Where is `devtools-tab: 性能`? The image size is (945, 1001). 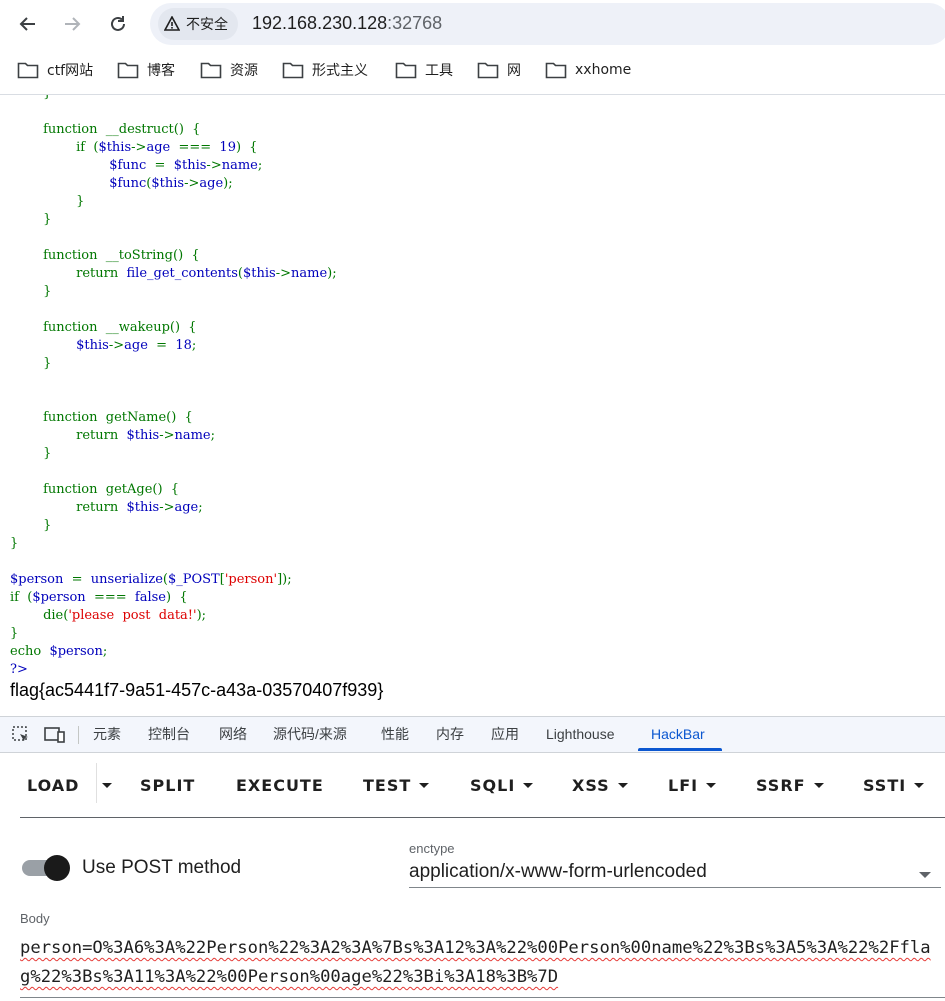 devtools-tab: 性能 is located at coordinates (395, 734).